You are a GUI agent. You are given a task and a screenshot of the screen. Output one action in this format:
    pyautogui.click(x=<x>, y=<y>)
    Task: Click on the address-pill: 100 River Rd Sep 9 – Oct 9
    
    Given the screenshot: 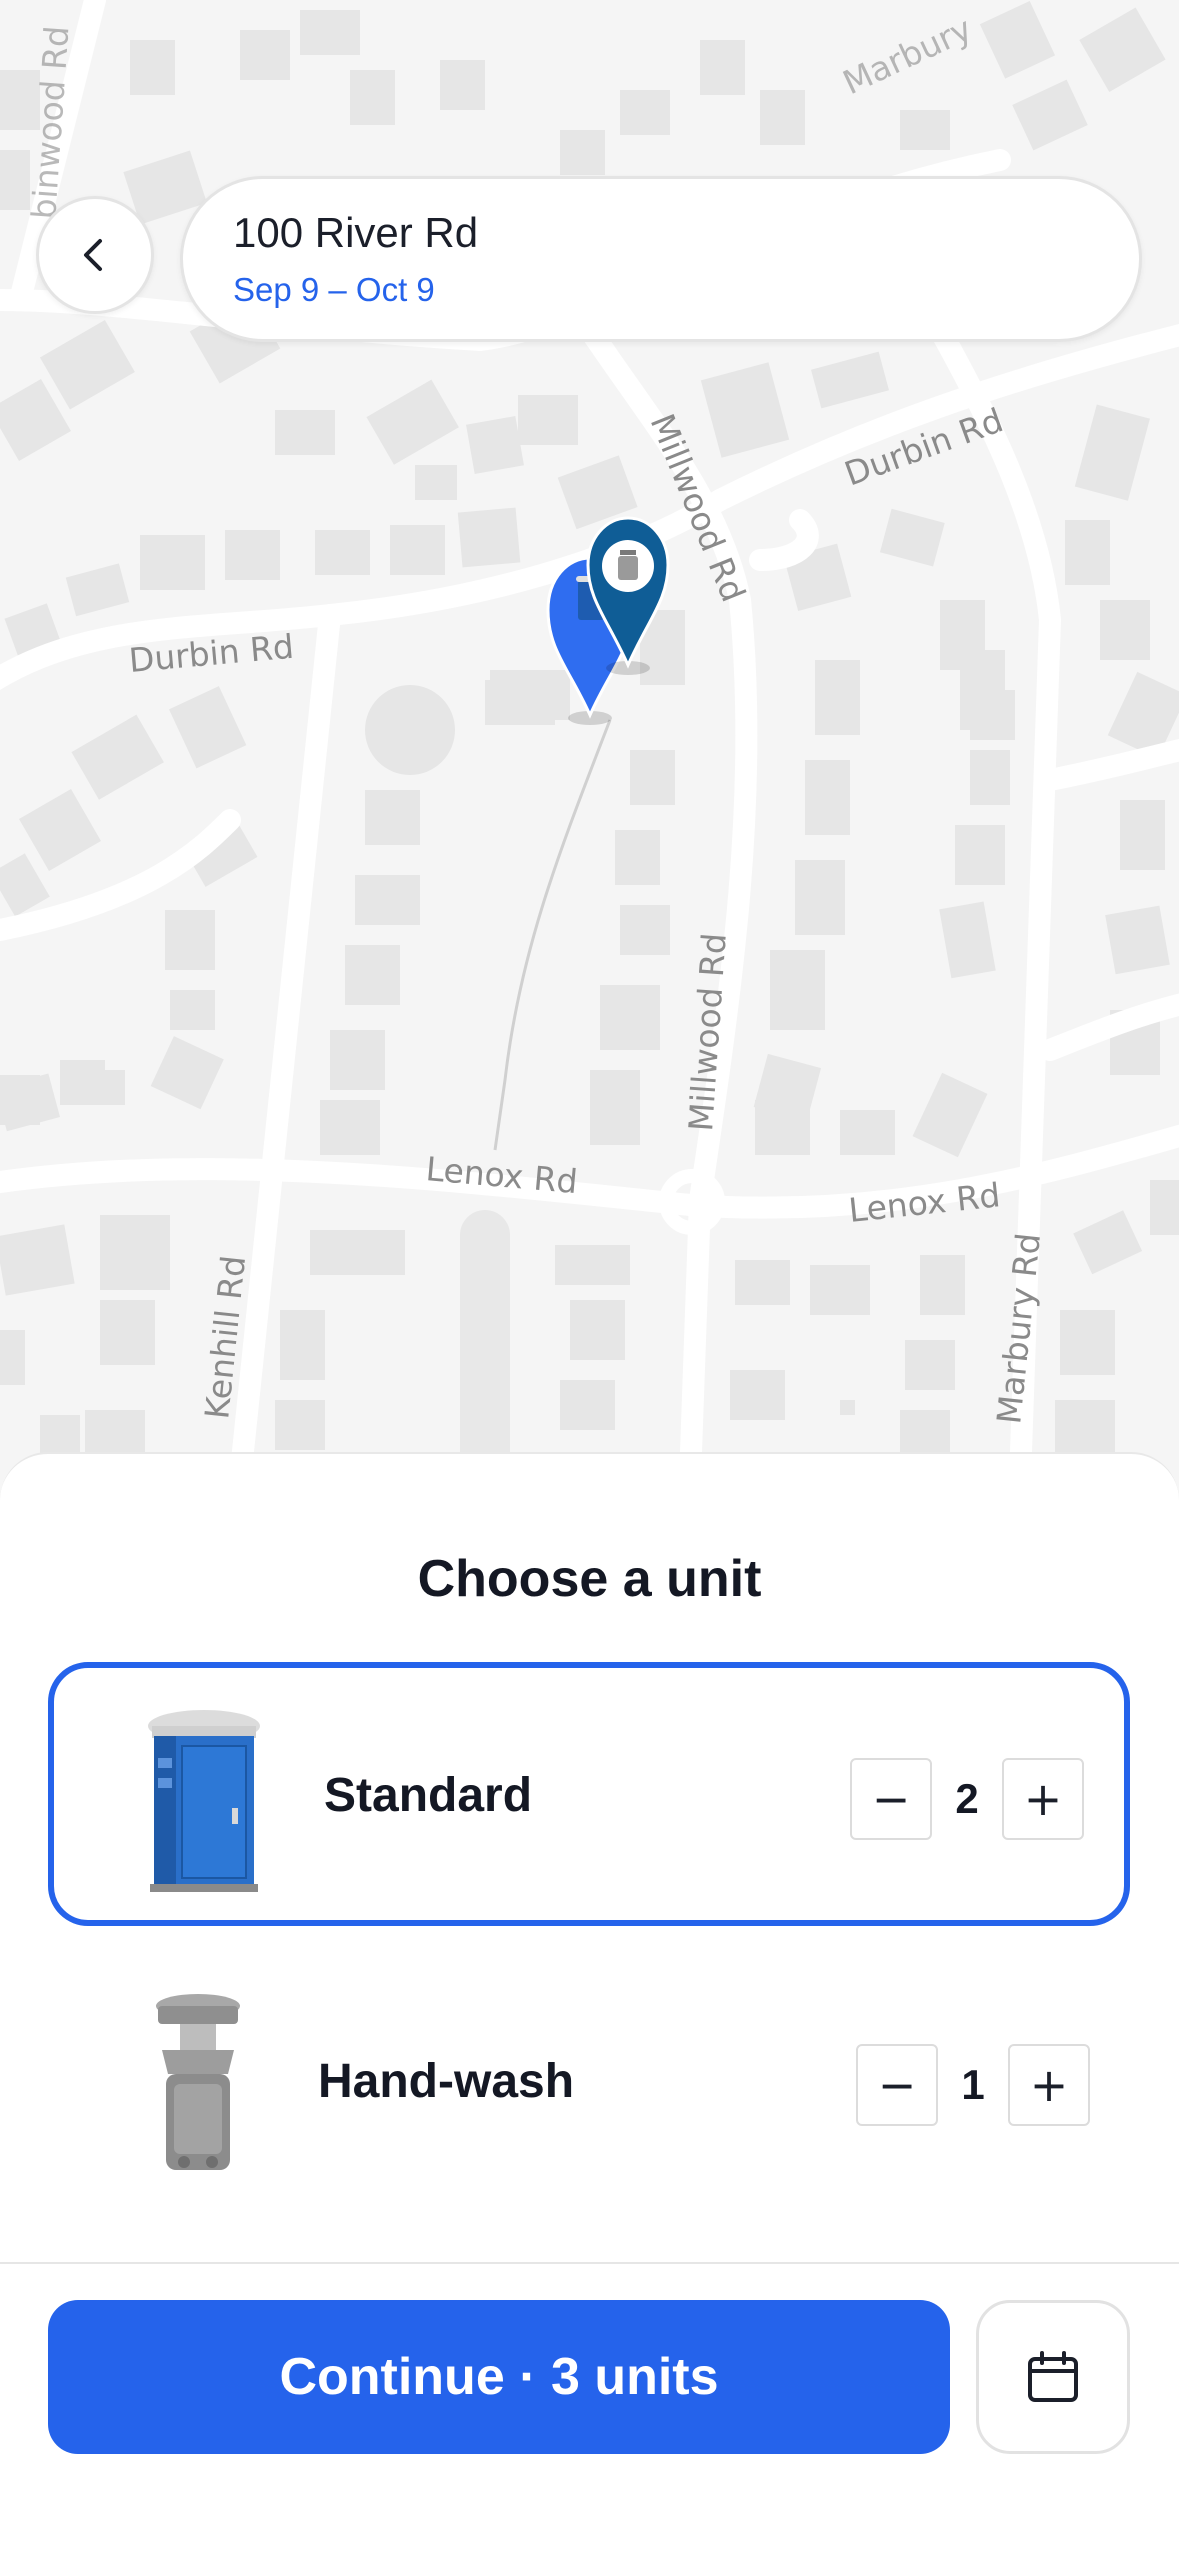 What is the action you would take?
    pyautogui.click(x=661, y=259)
    